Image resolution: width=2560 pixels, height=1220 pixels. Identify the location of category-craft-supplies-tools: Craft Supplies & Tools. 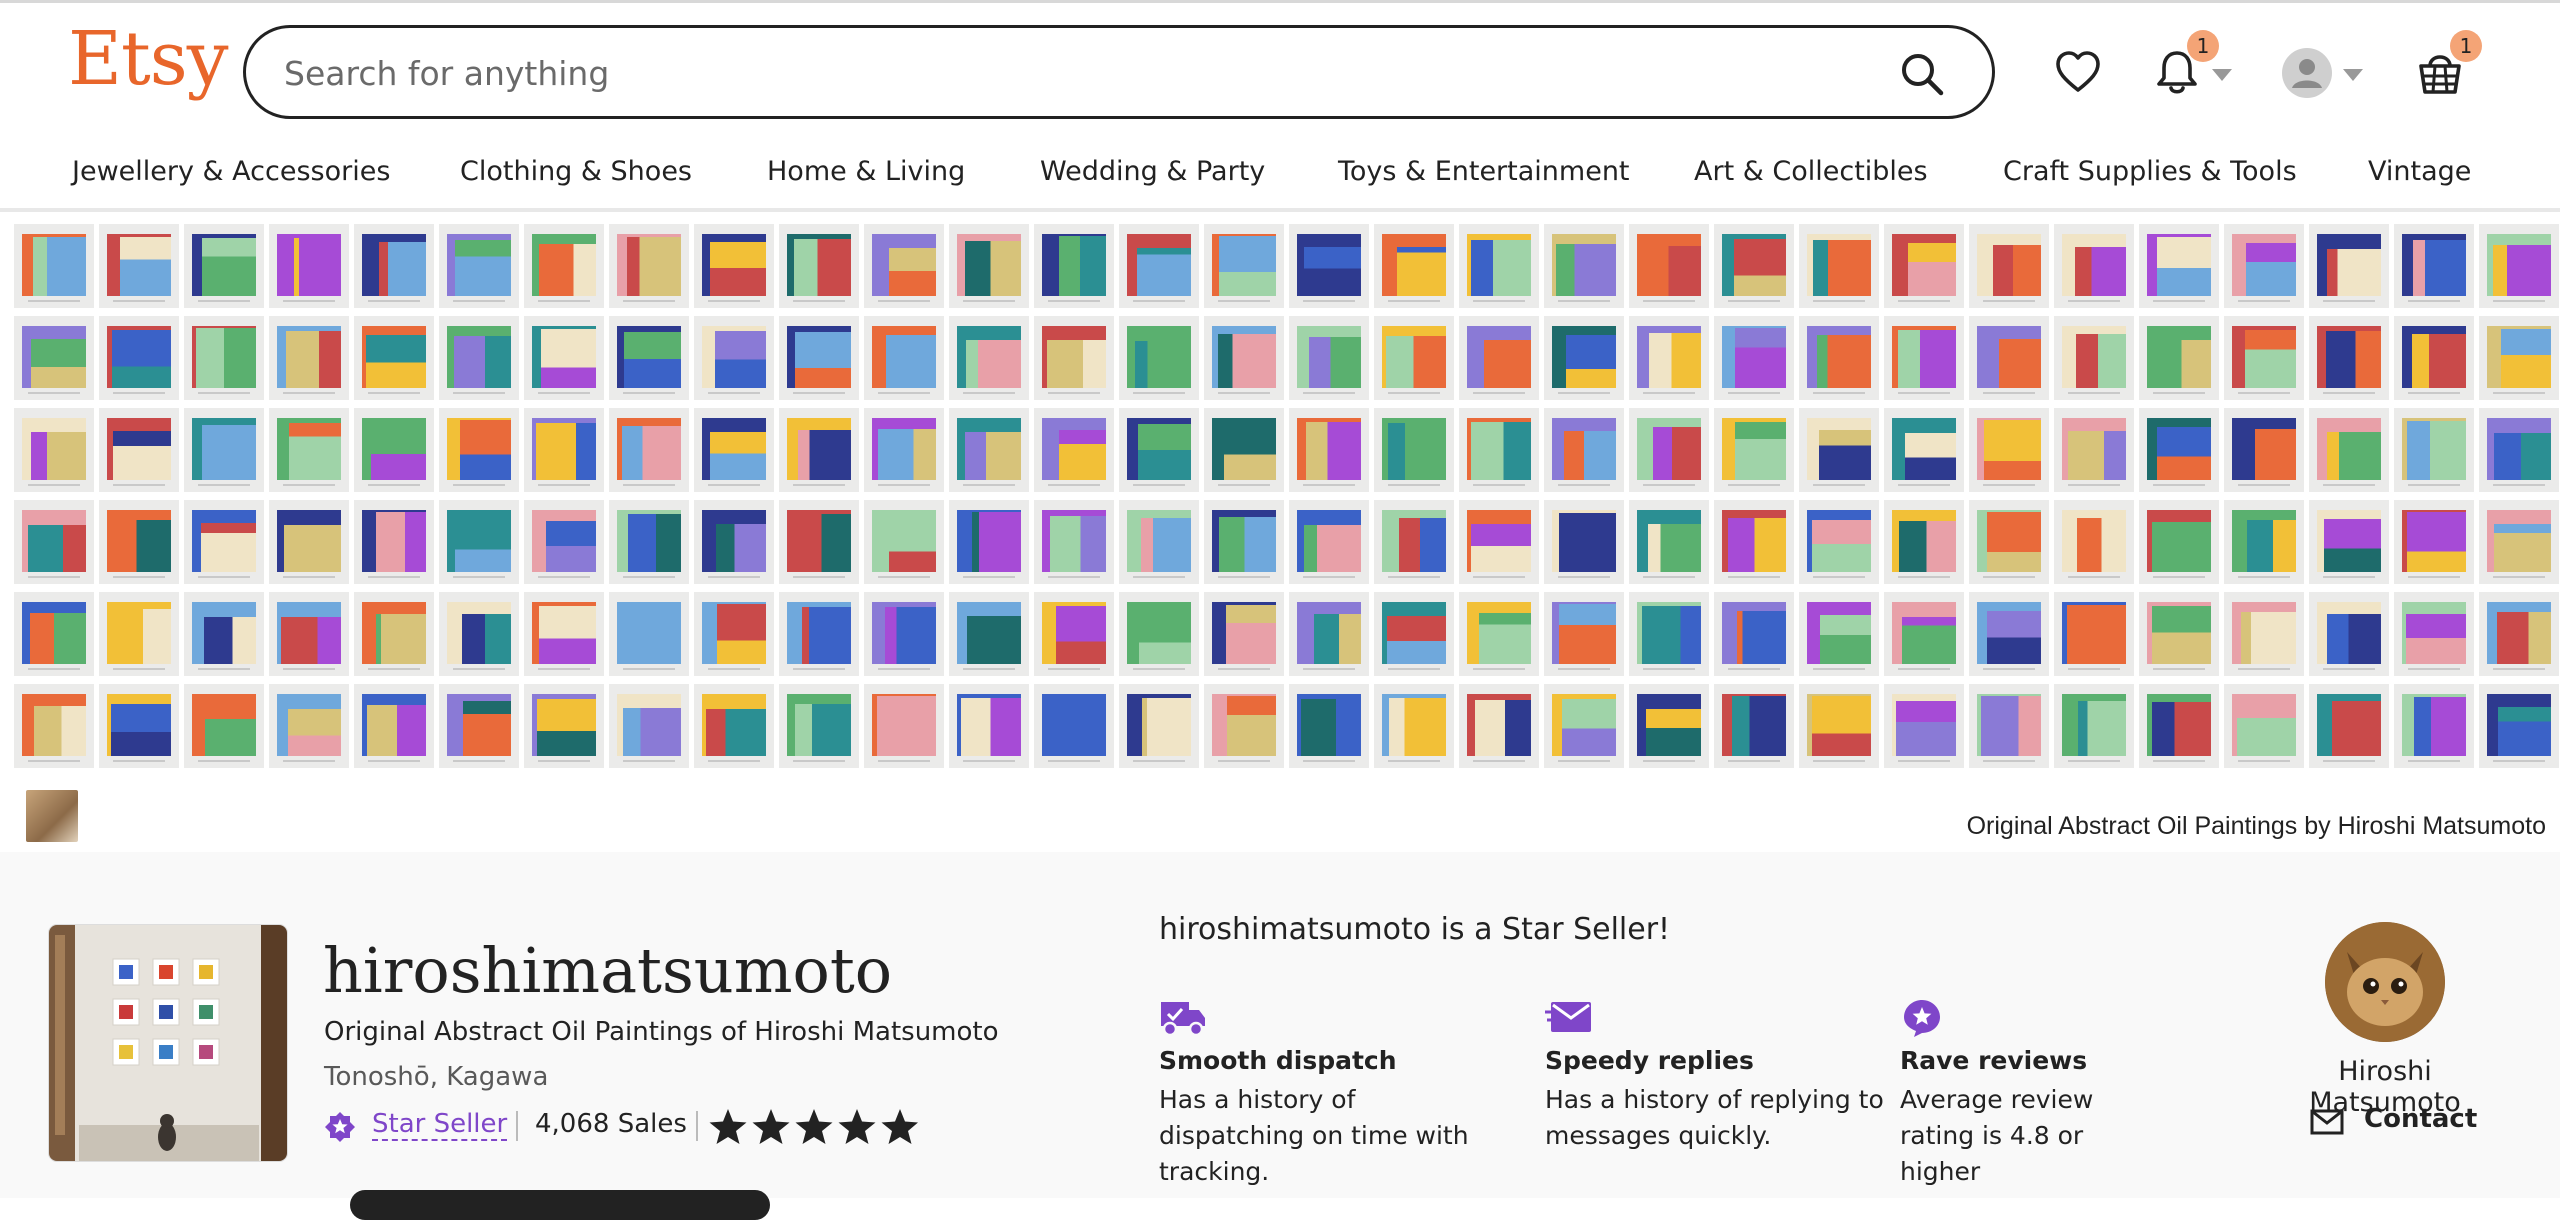
(2150, 171).